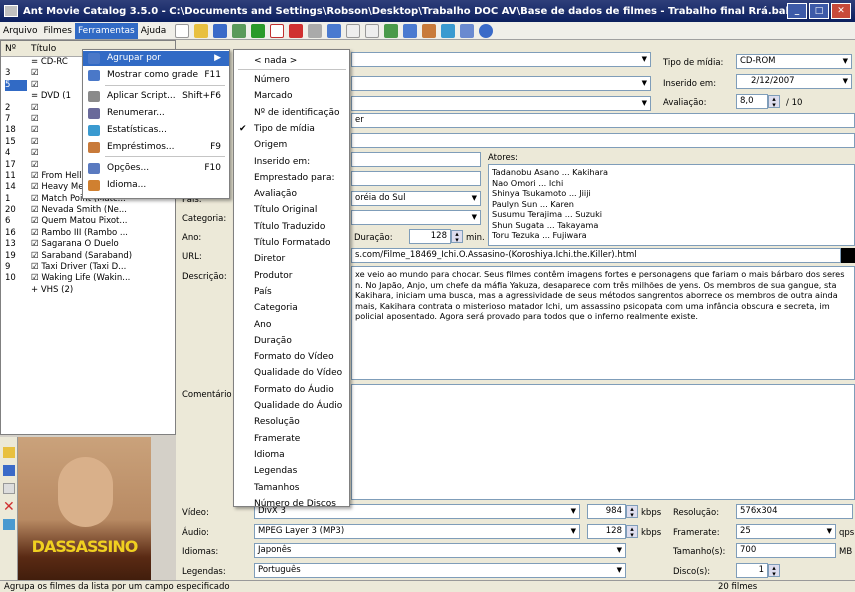 The width and height of the screenshot is (855, 592). Describe the element at coordinates (277, 30) in the screenshot. I see `edit-icon` at that location.